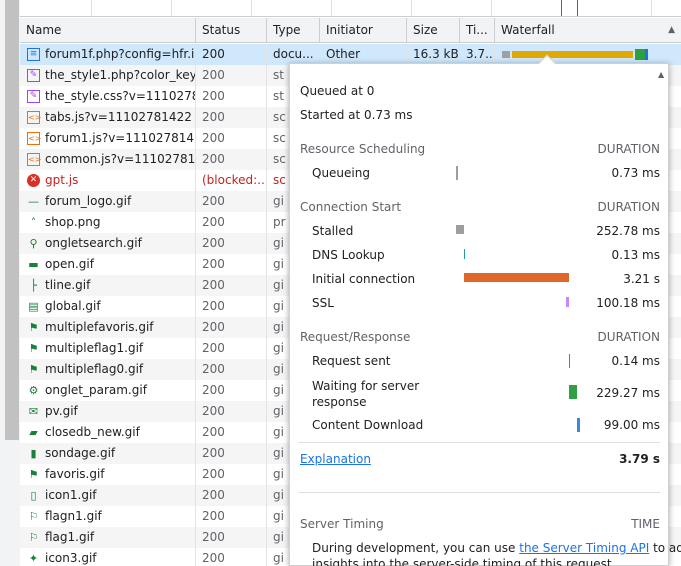  I want to click on content-download-value: 99.00 ms, so click(631, 425).